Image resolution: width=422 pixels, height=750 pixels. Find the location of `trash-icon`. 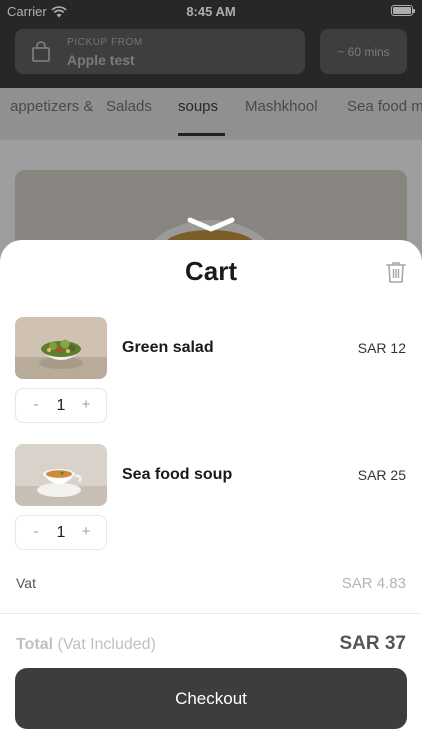

trash-icon is located at coordinates (396, 272).